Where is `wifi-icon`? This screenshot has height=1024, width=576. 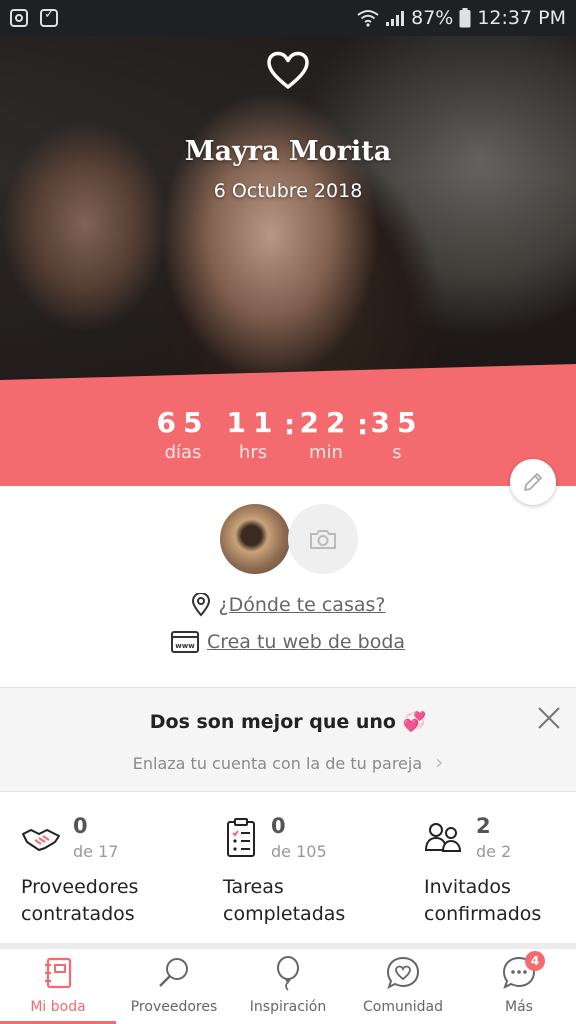 wifi-icon is located at coordinates (368, 18).